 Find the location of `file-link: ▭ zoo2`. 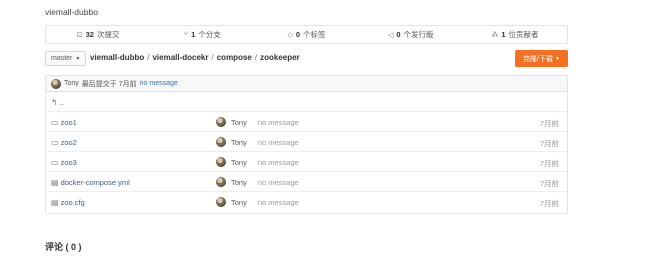

file-link: ▭ zoo2 is located at coordinates (64, 142).